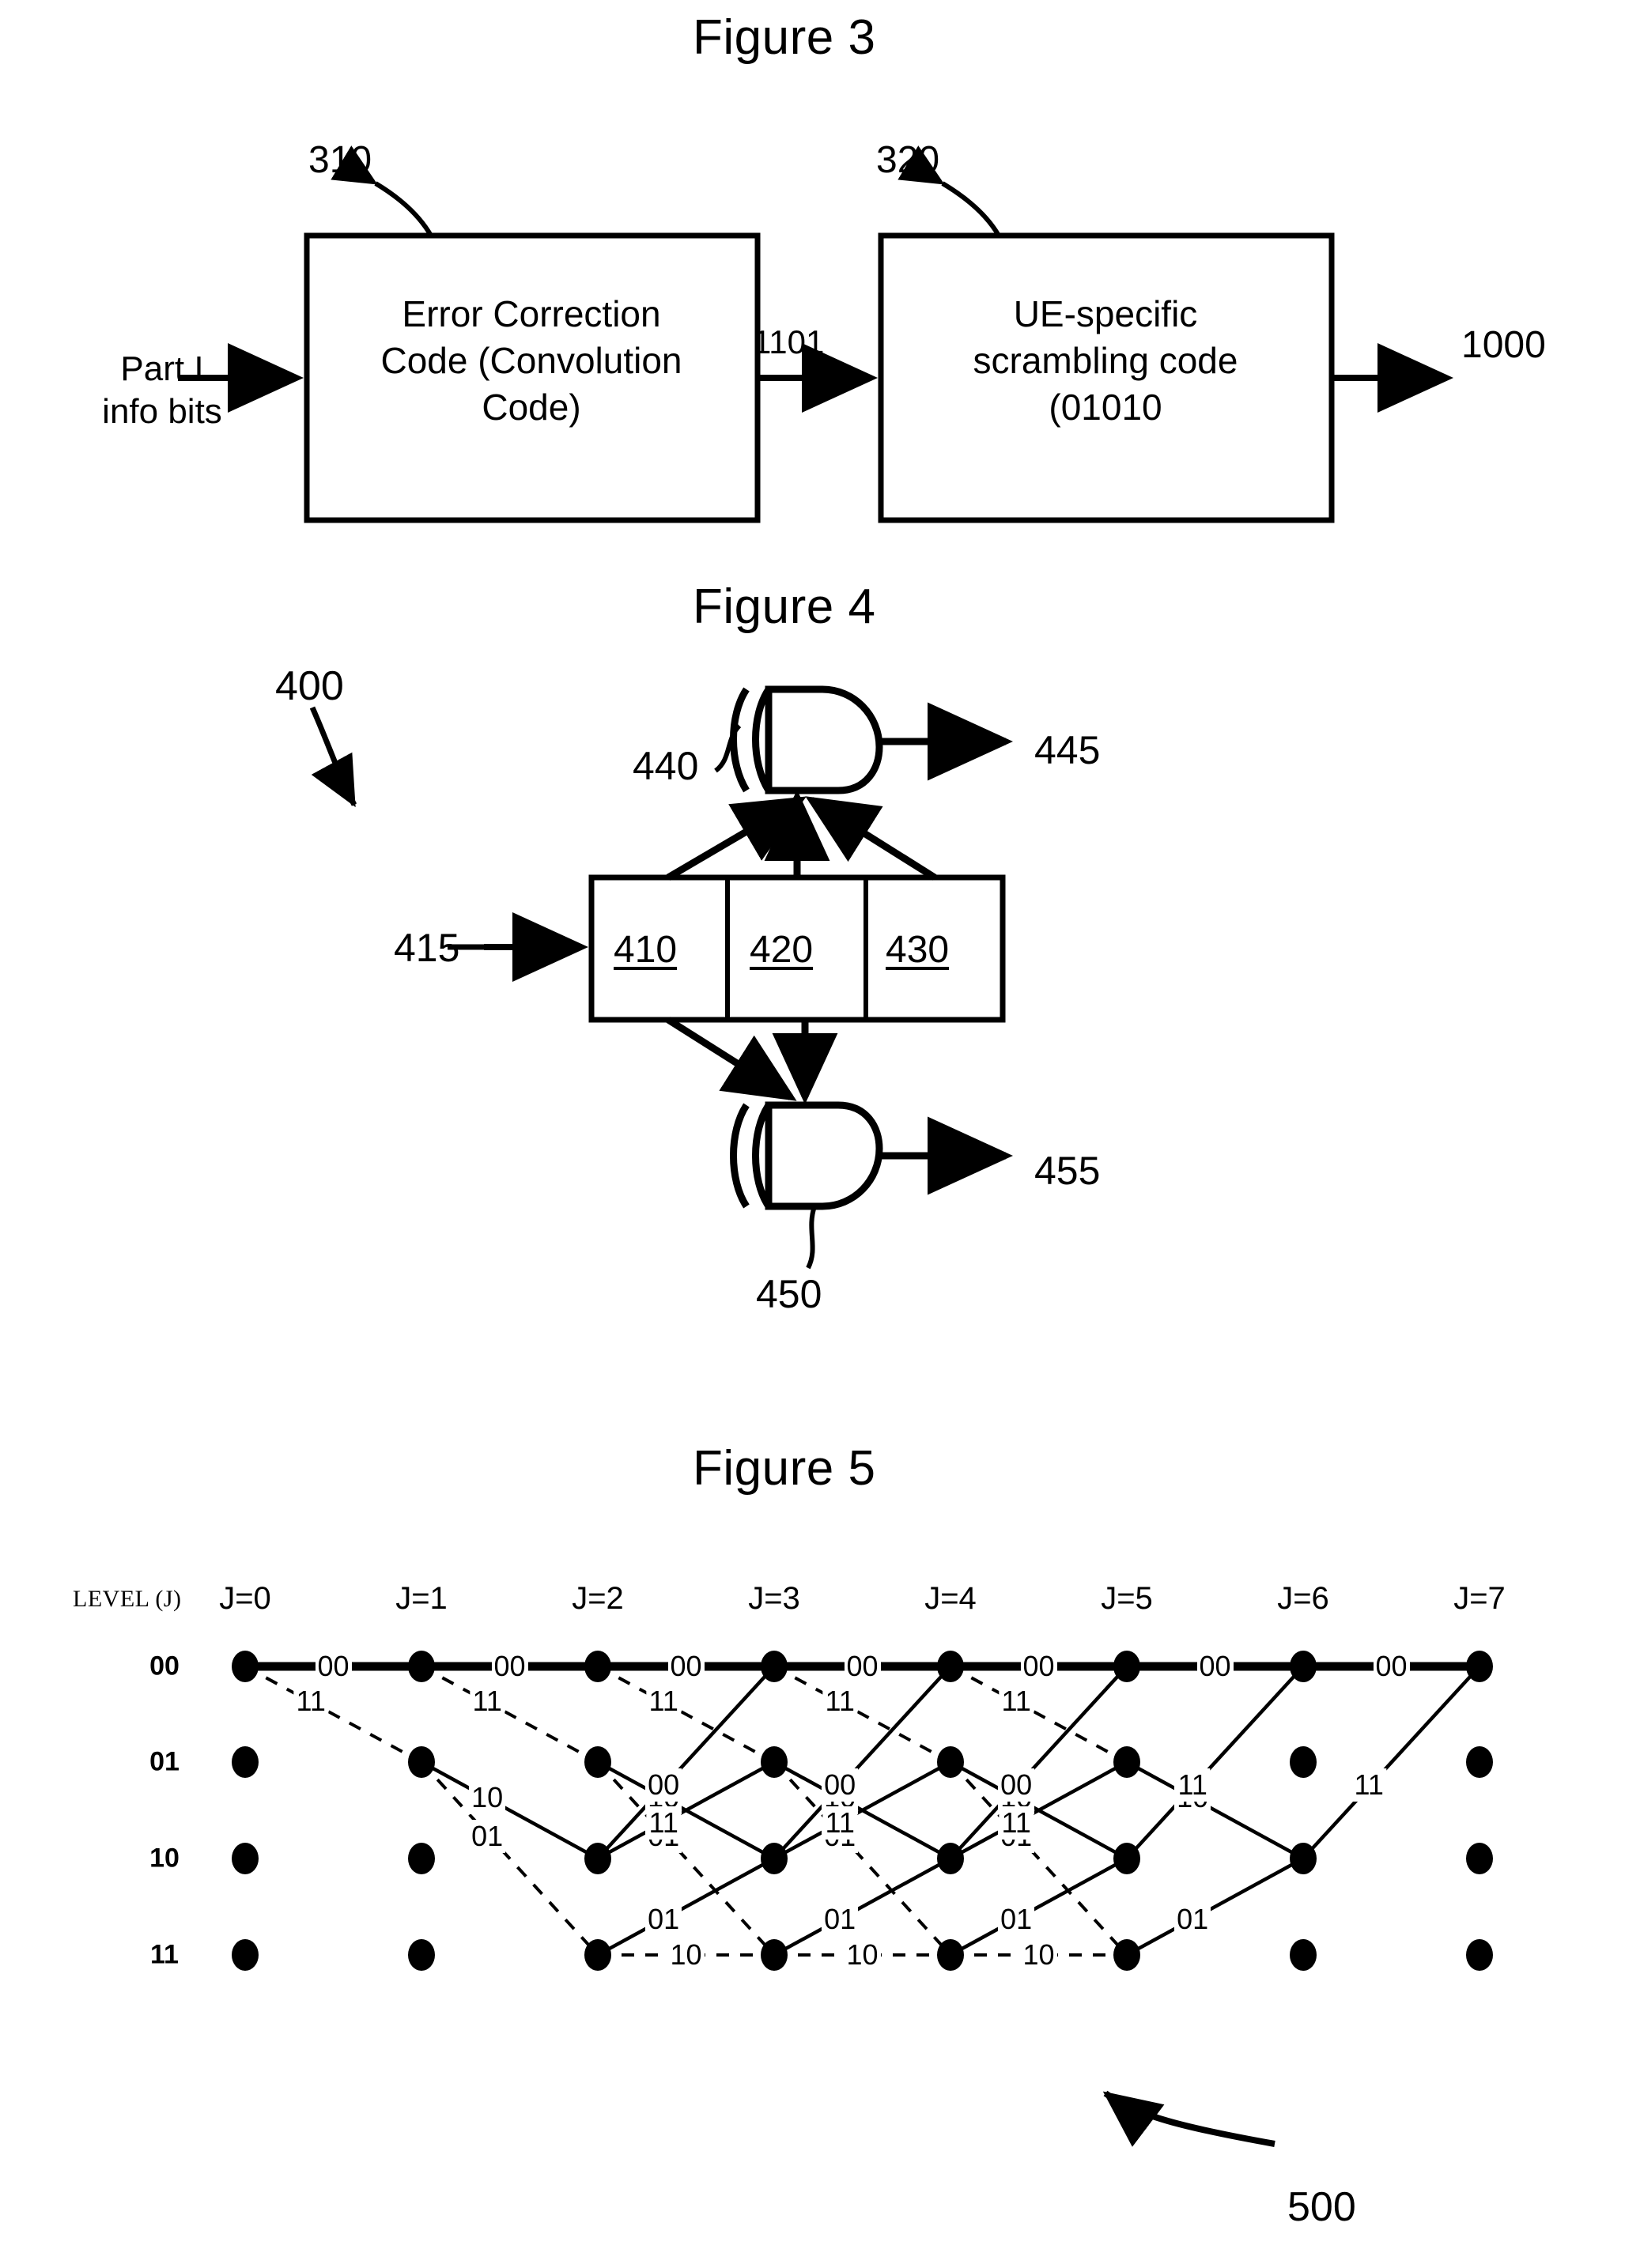  Describe the element at coordinates (245, 1598) in the screenshot. I see `trellis-column-label-0: J=0` at that location.